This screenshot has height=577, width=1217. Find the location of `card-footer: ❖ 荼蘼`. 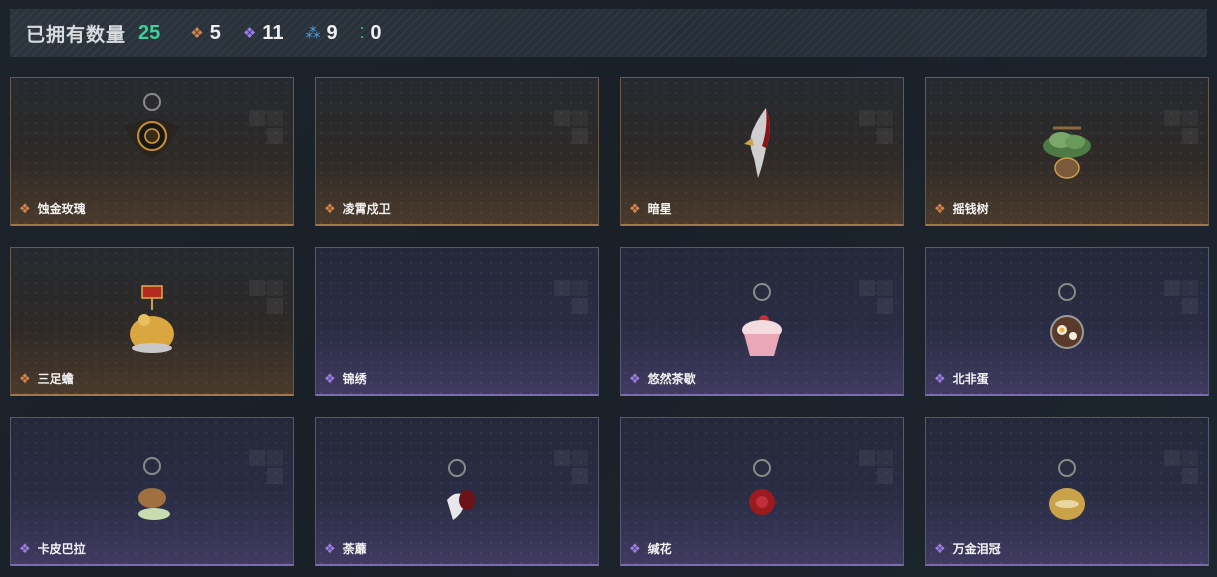

card-footer: ❖ 荼蘼 is located at coordinates (345, 548).